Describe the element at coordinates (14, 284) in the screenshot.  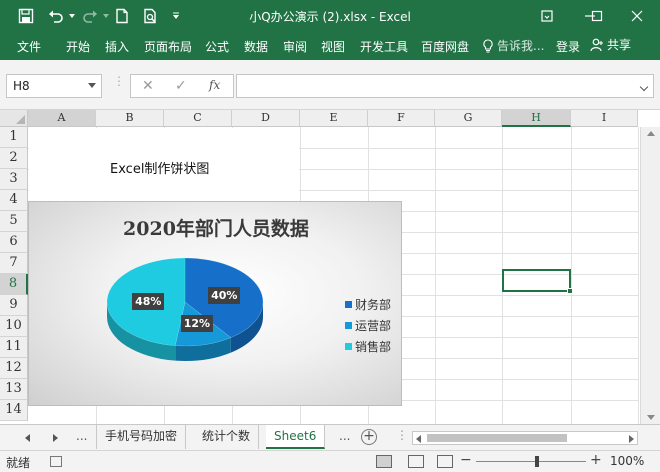
I see `row-header-8: 8` at that location.